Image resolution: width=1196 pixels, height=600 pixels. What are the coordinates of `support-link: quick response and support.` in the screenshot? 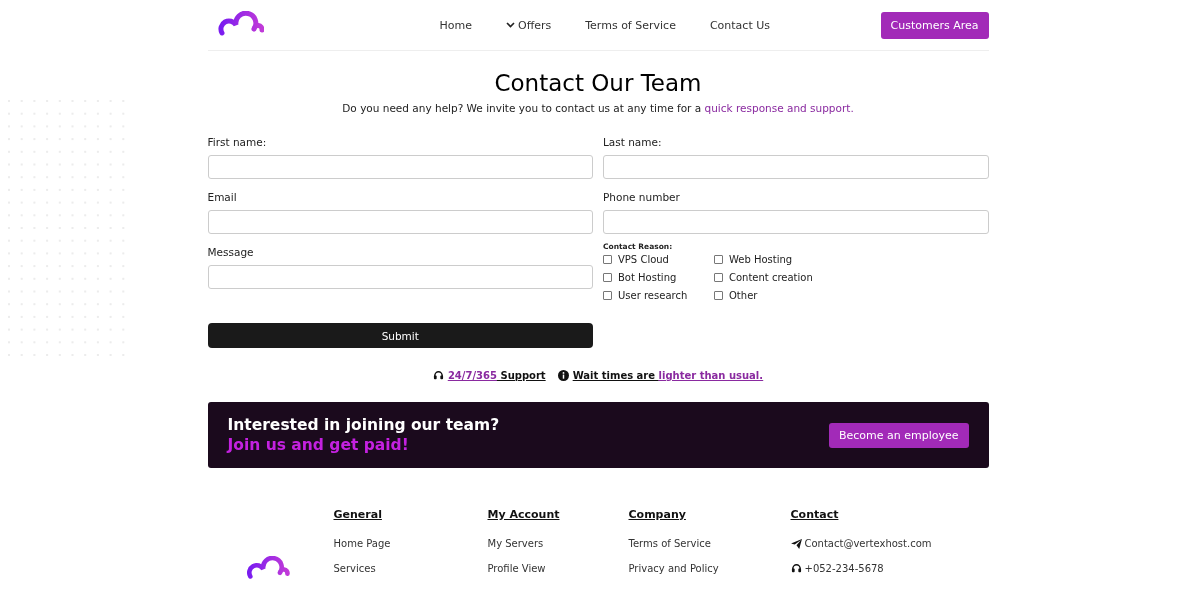 It's located at (779, 108).